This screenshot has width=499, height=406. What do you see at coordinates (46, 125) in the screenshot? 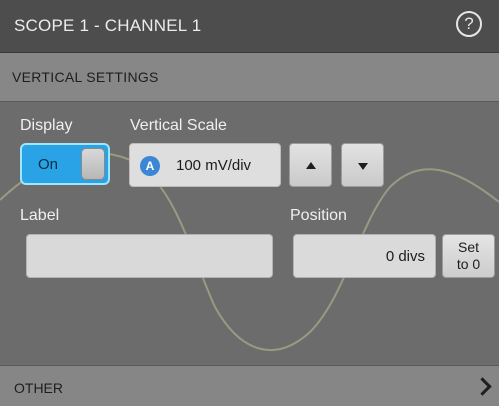
I see `display-label: Display` at bounding box center [46, 125].